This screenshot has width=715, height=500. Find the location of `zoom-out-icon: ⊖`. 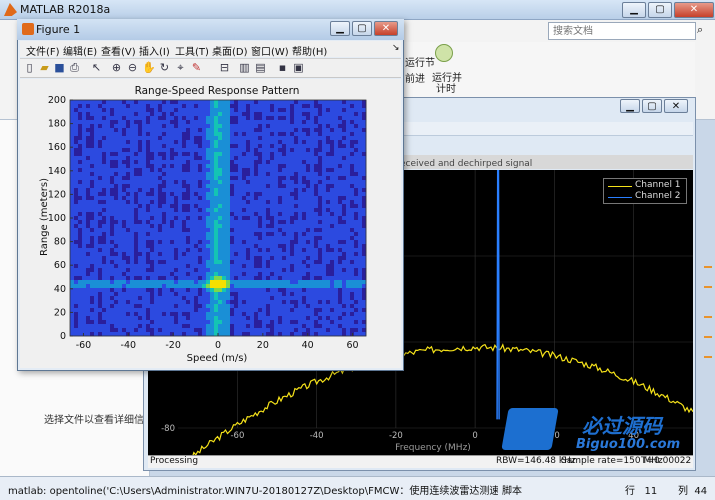

zoom-out-icon: ⊖ is located at coordinates (132, 67).